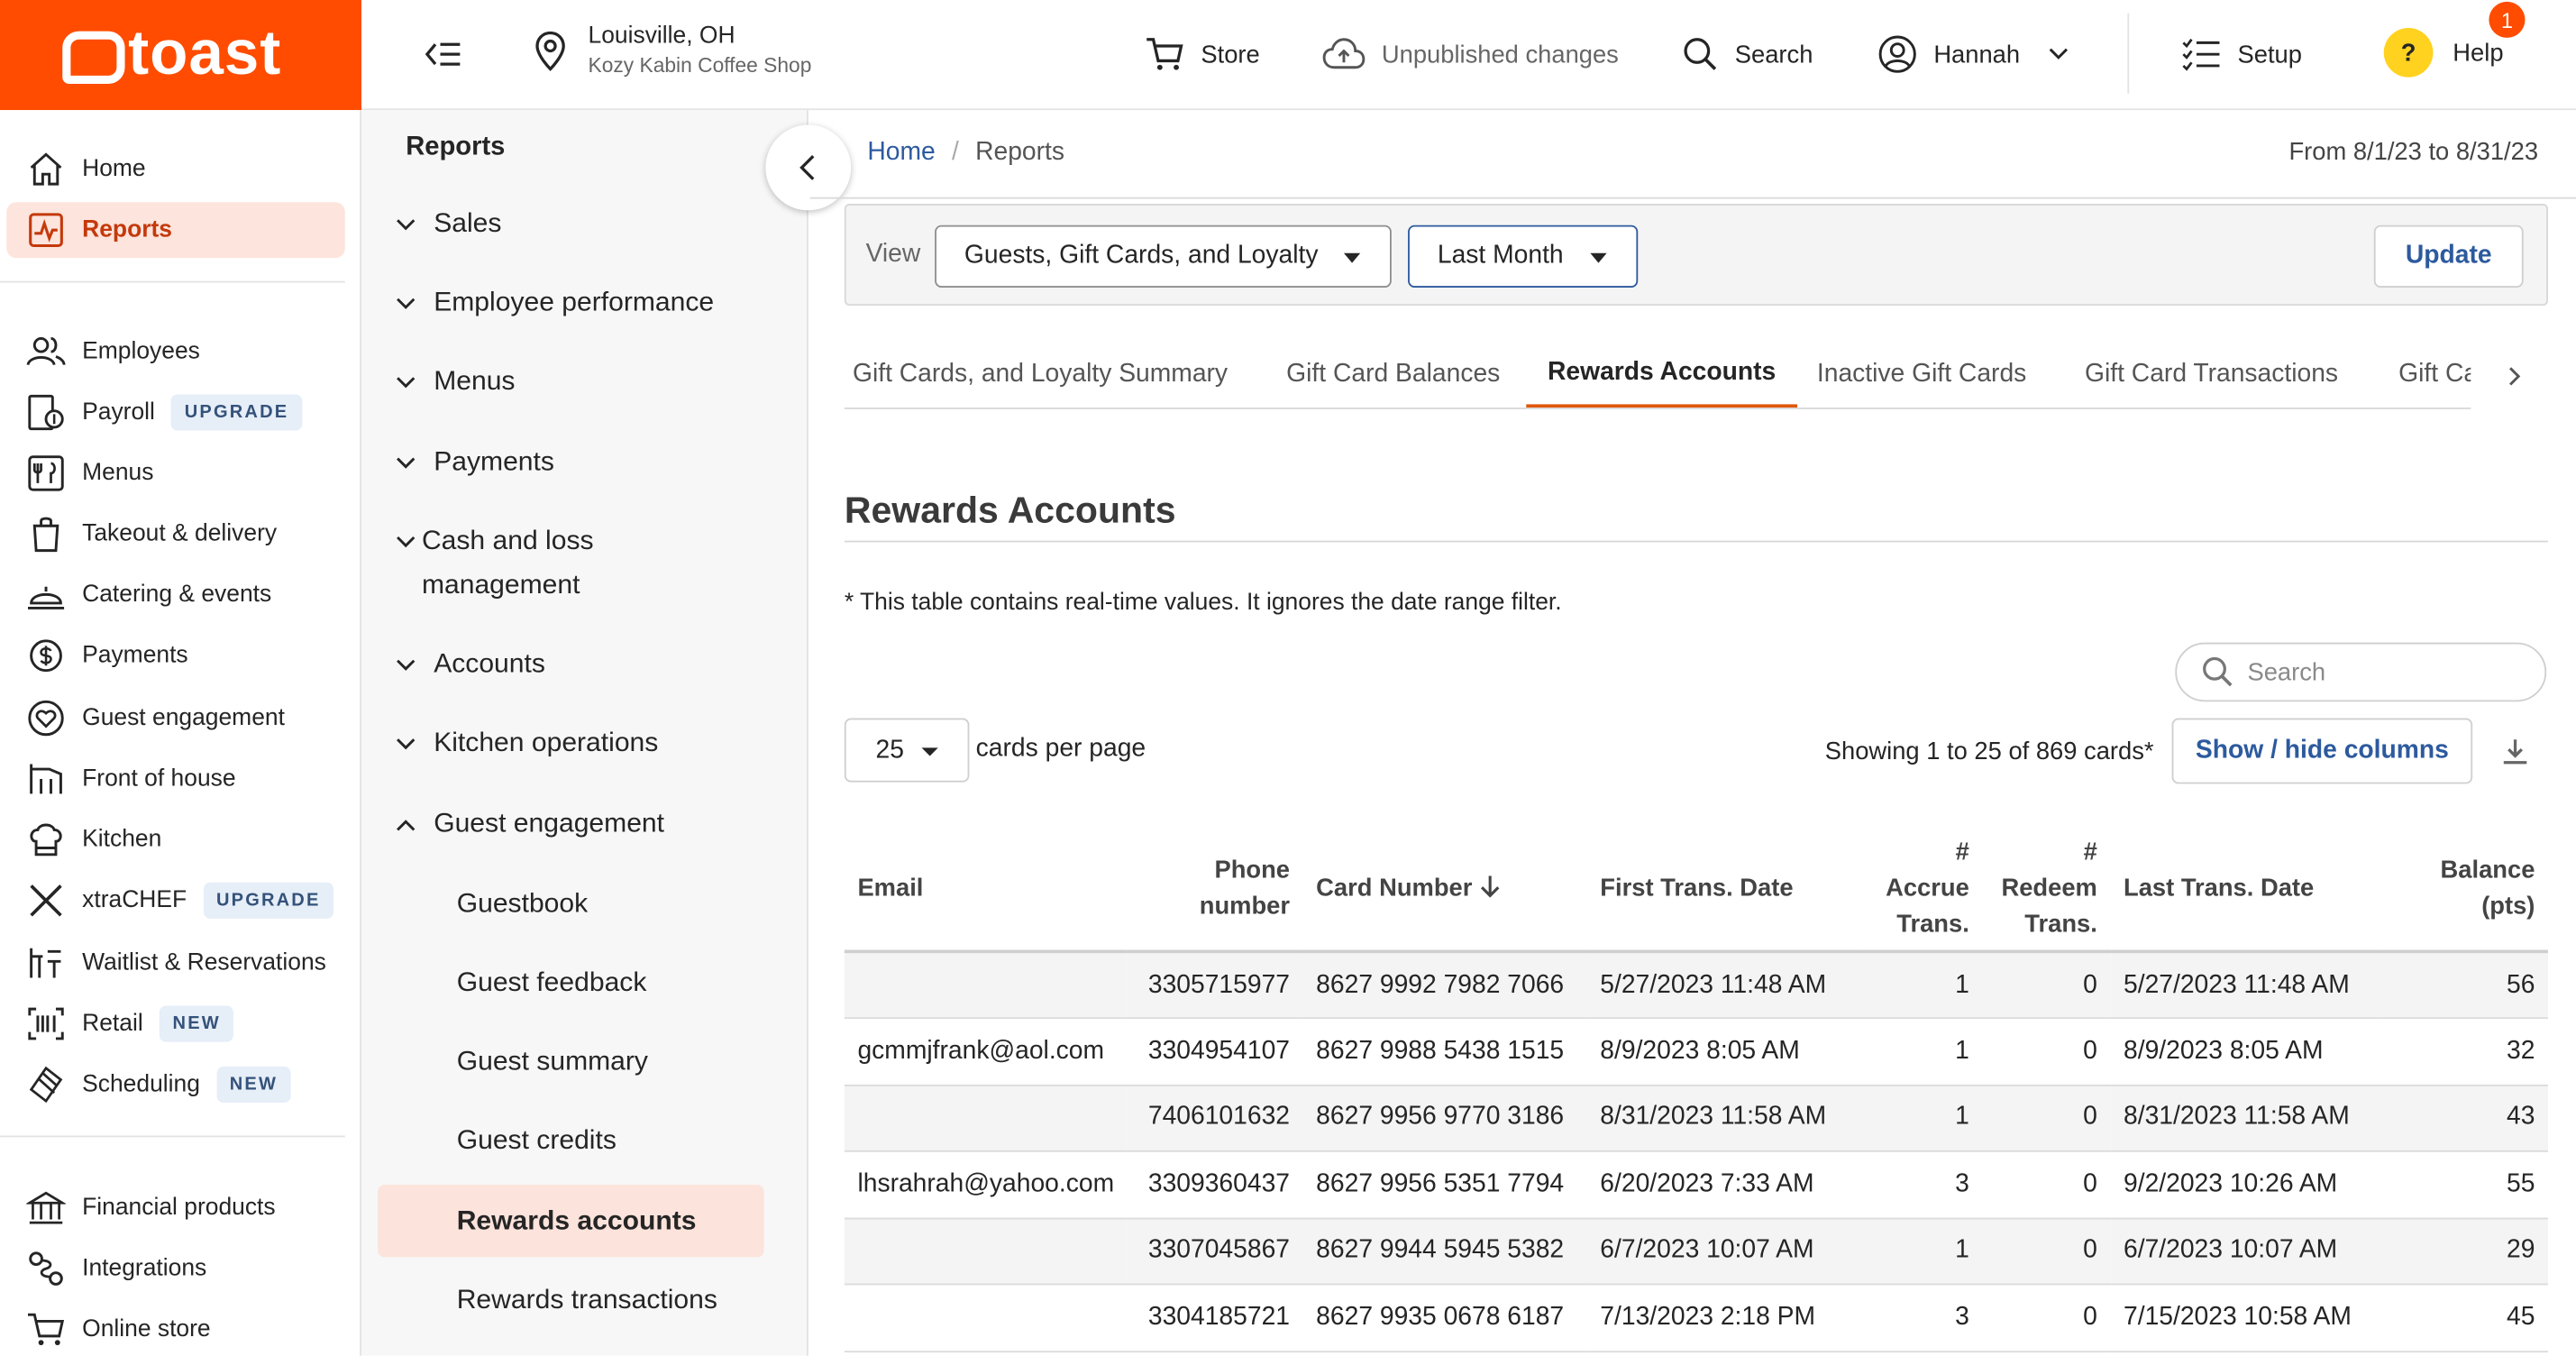 This screenshot has width=2576, height=1356. What do you see at coordinates (442, 54) in the screenshot?
I see `collapse-nav-icon` at bounding box center [442, 54].